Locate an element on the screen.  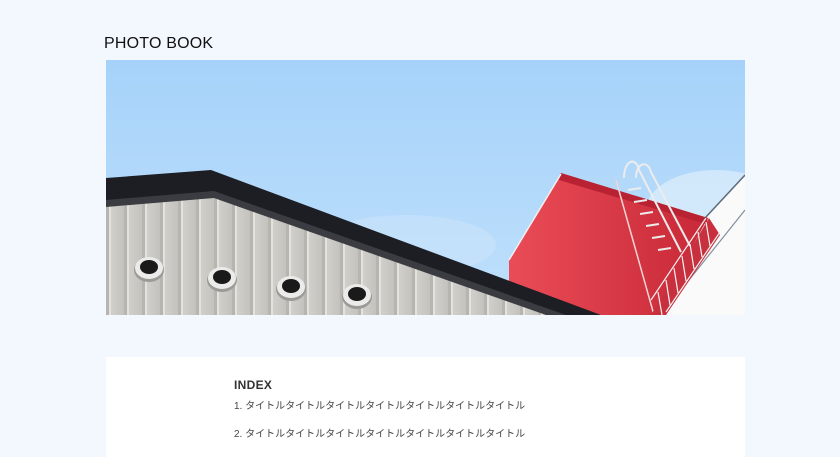
index-item-2: 2. タイトルタイトルタイトルタイトルタイトルタイトルタイトル is located at coordinates (379, 435).